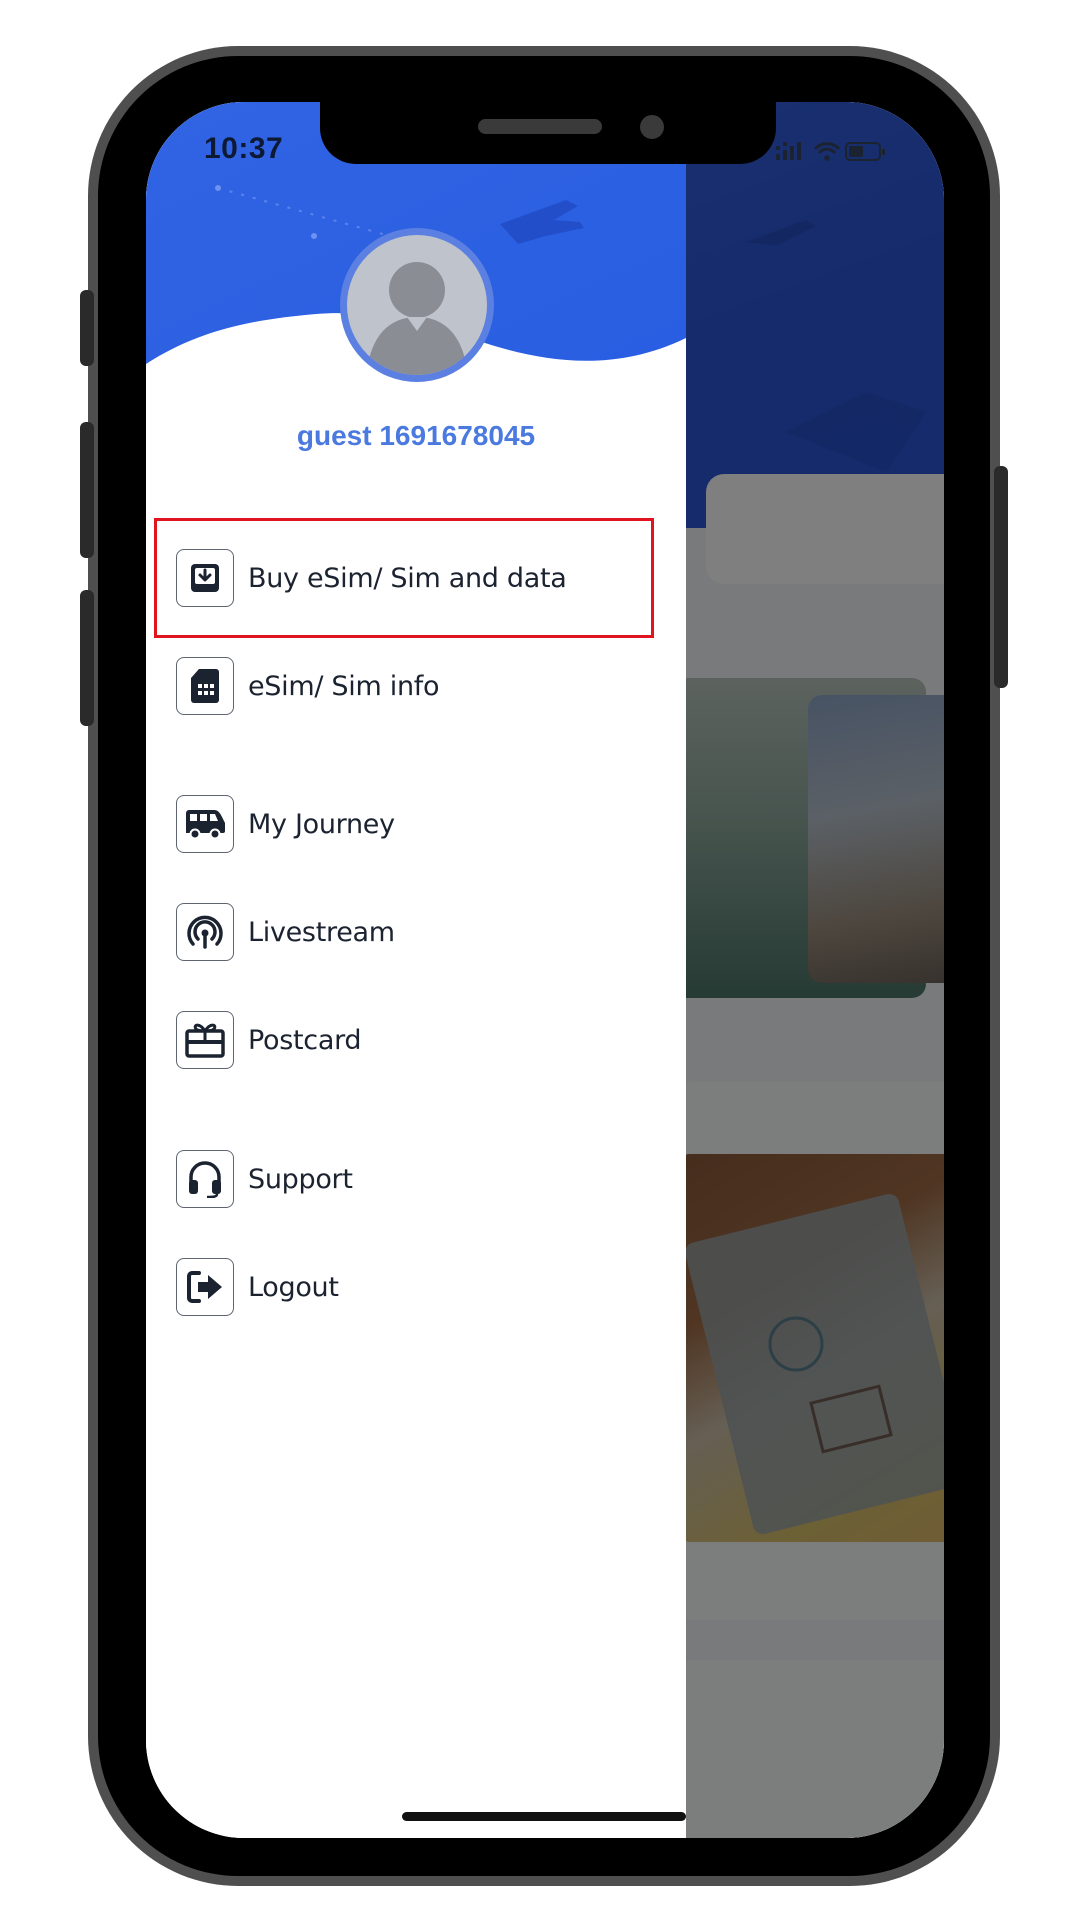 This screenshot has height=1920, width=1080. What do you see at coordinates (544, 1816) in the screenshot?
I see `home-indicator` at bounding box center [544, 1816].